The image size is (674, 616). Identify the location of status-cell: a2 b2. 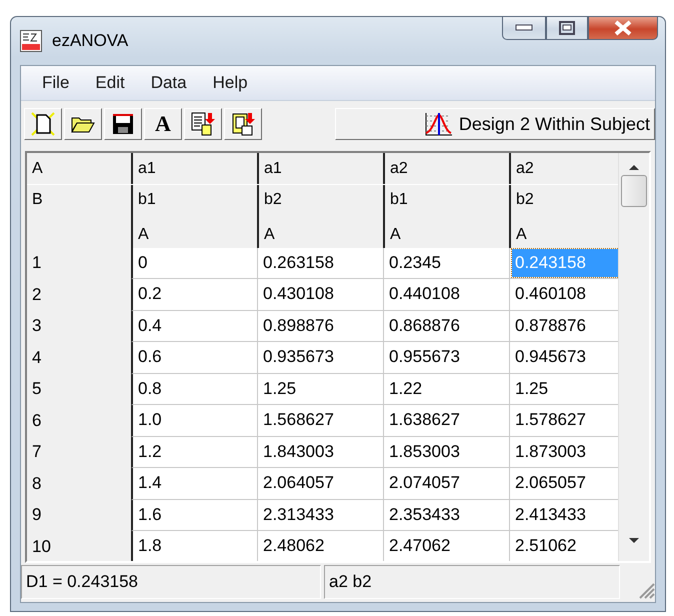
(472, 582).